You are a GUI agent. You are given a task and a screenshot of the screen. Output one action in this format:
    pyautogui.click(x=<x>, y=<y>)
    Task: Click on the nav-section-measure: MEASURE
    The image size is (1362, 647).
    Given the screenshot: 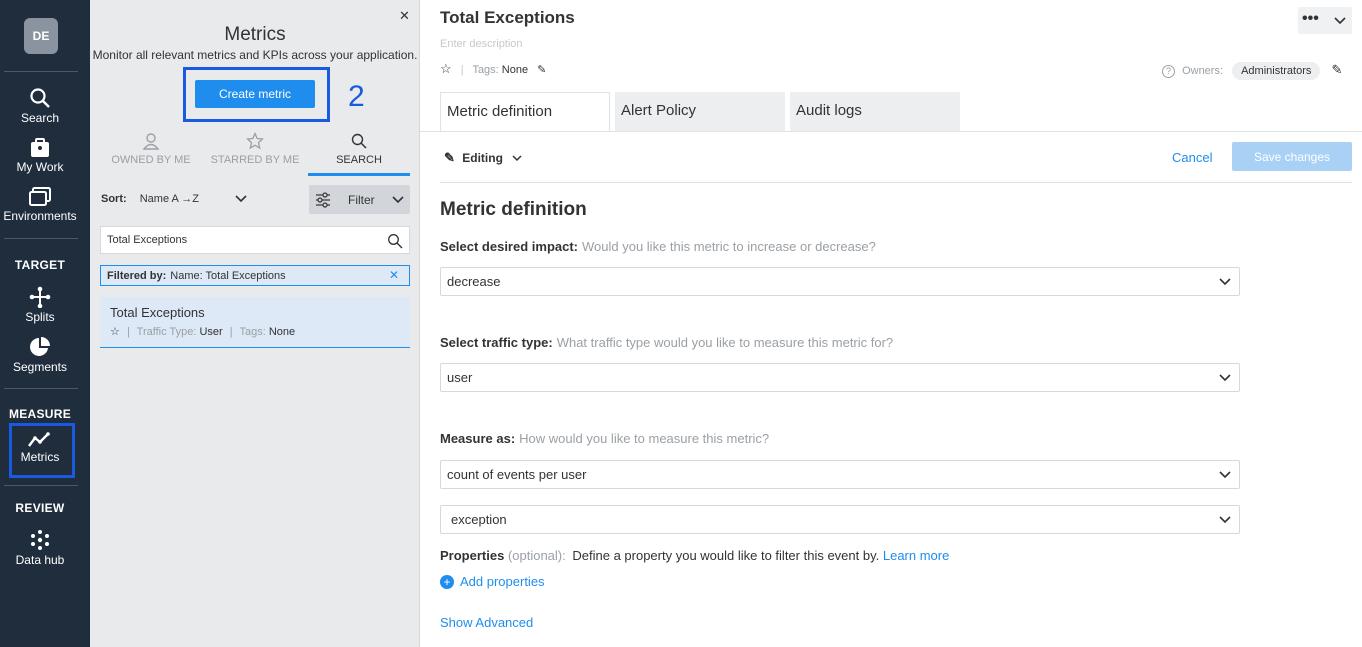 What is the action you would take?
    pyautogui.click(x=40, y=414)
    